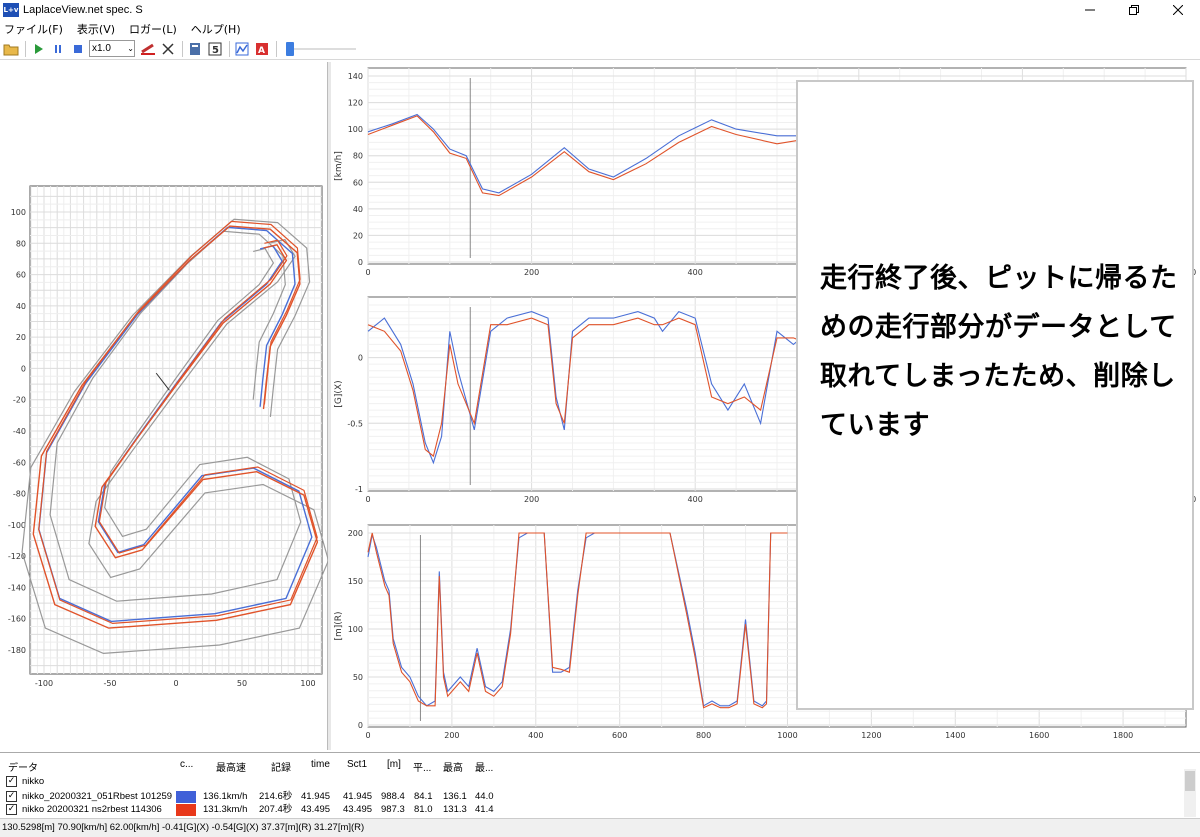  I want to click on chevron-down-icon: ⌄, so click(130, 48).